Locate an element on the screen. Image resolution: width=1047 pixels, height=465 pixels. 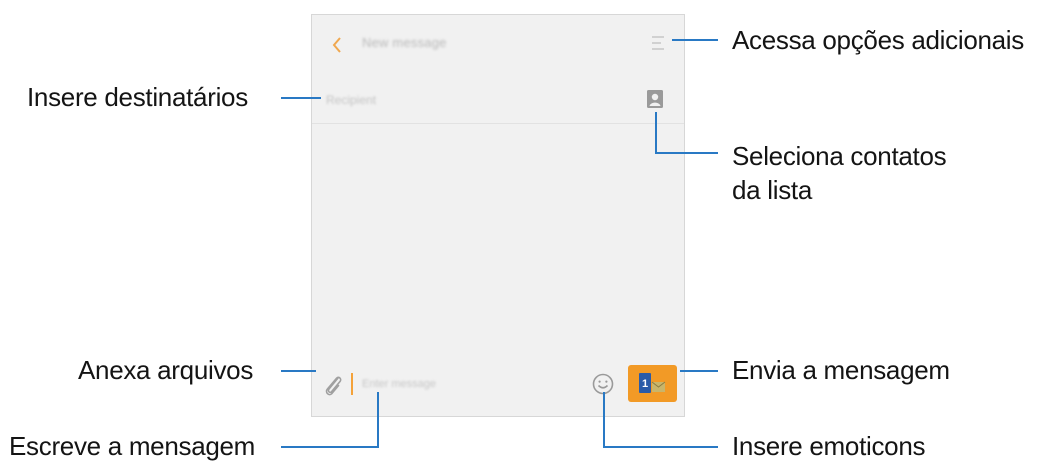
callout-line-contacts-vertical is located at coordinates (656, 133).